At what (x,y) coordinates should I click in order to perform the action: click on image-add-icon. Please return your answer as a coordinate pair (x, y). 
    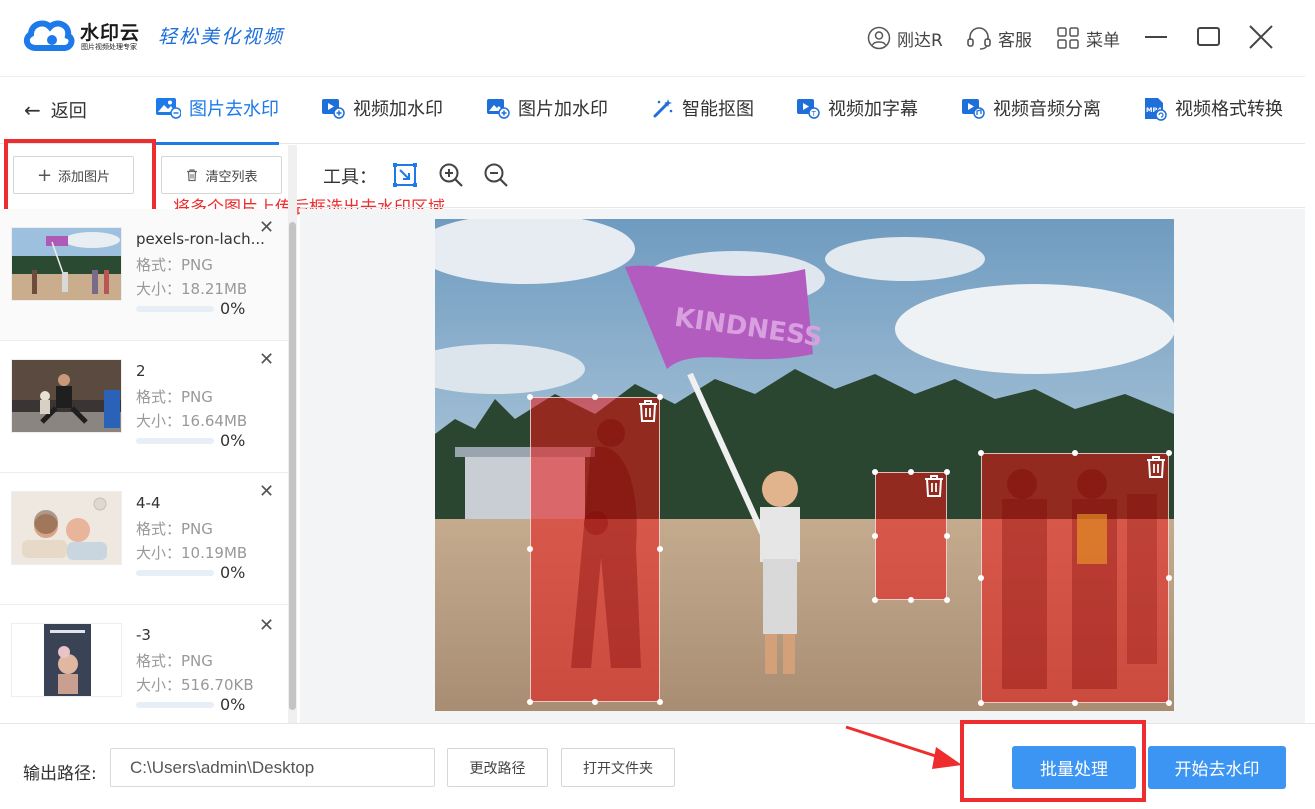
    Looking at the image, I should click on (498, 109).